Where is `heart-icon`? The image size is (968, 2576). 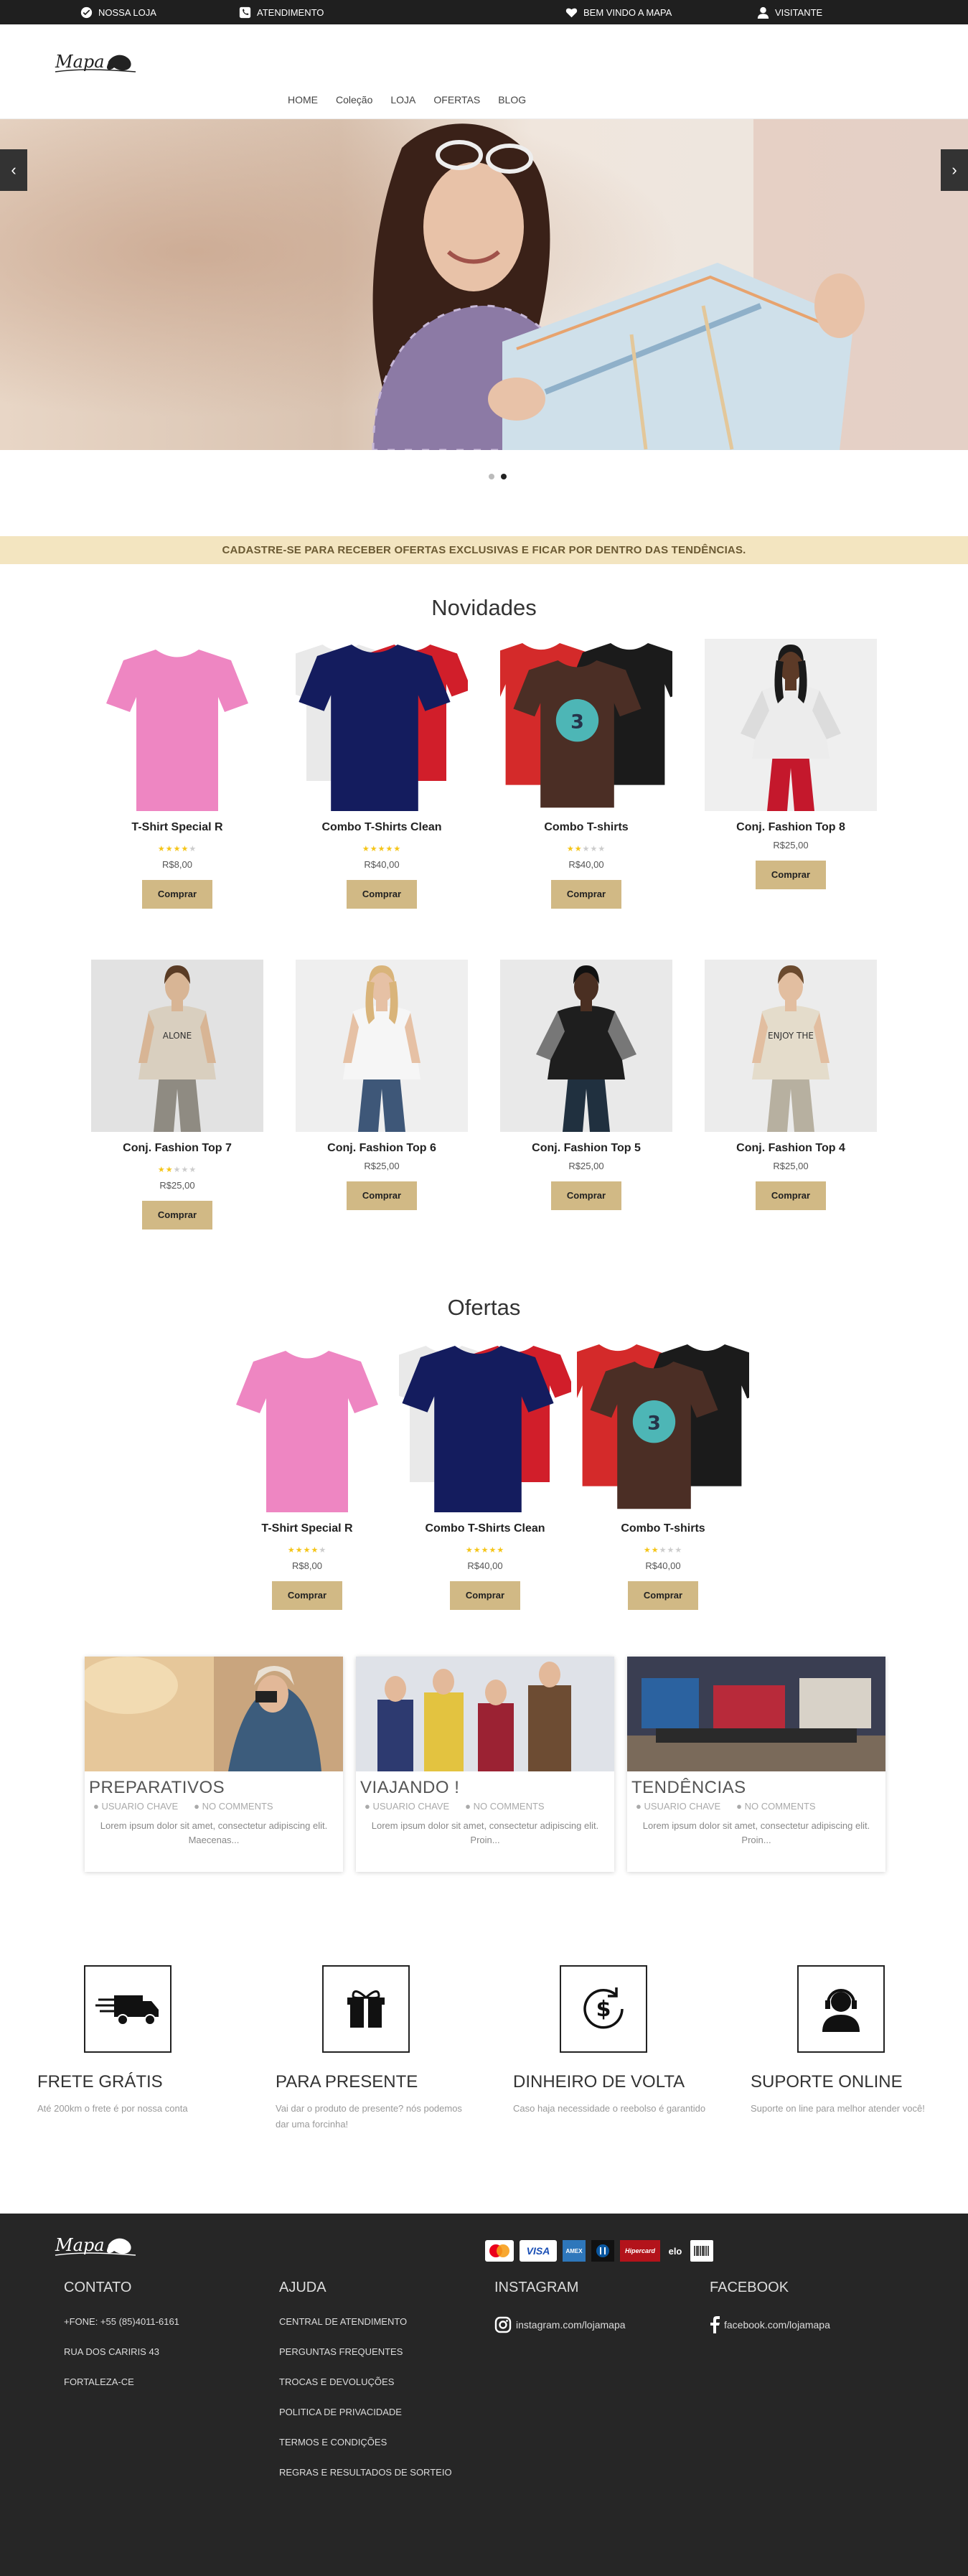 heart-icon is located at coordinates (571, 12).